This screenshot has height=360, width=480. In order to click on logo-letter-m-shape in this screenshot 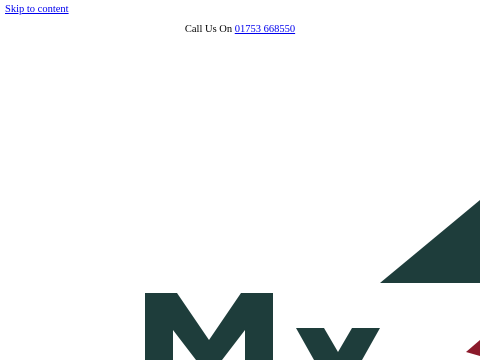, I will do `click(209, 326)`.